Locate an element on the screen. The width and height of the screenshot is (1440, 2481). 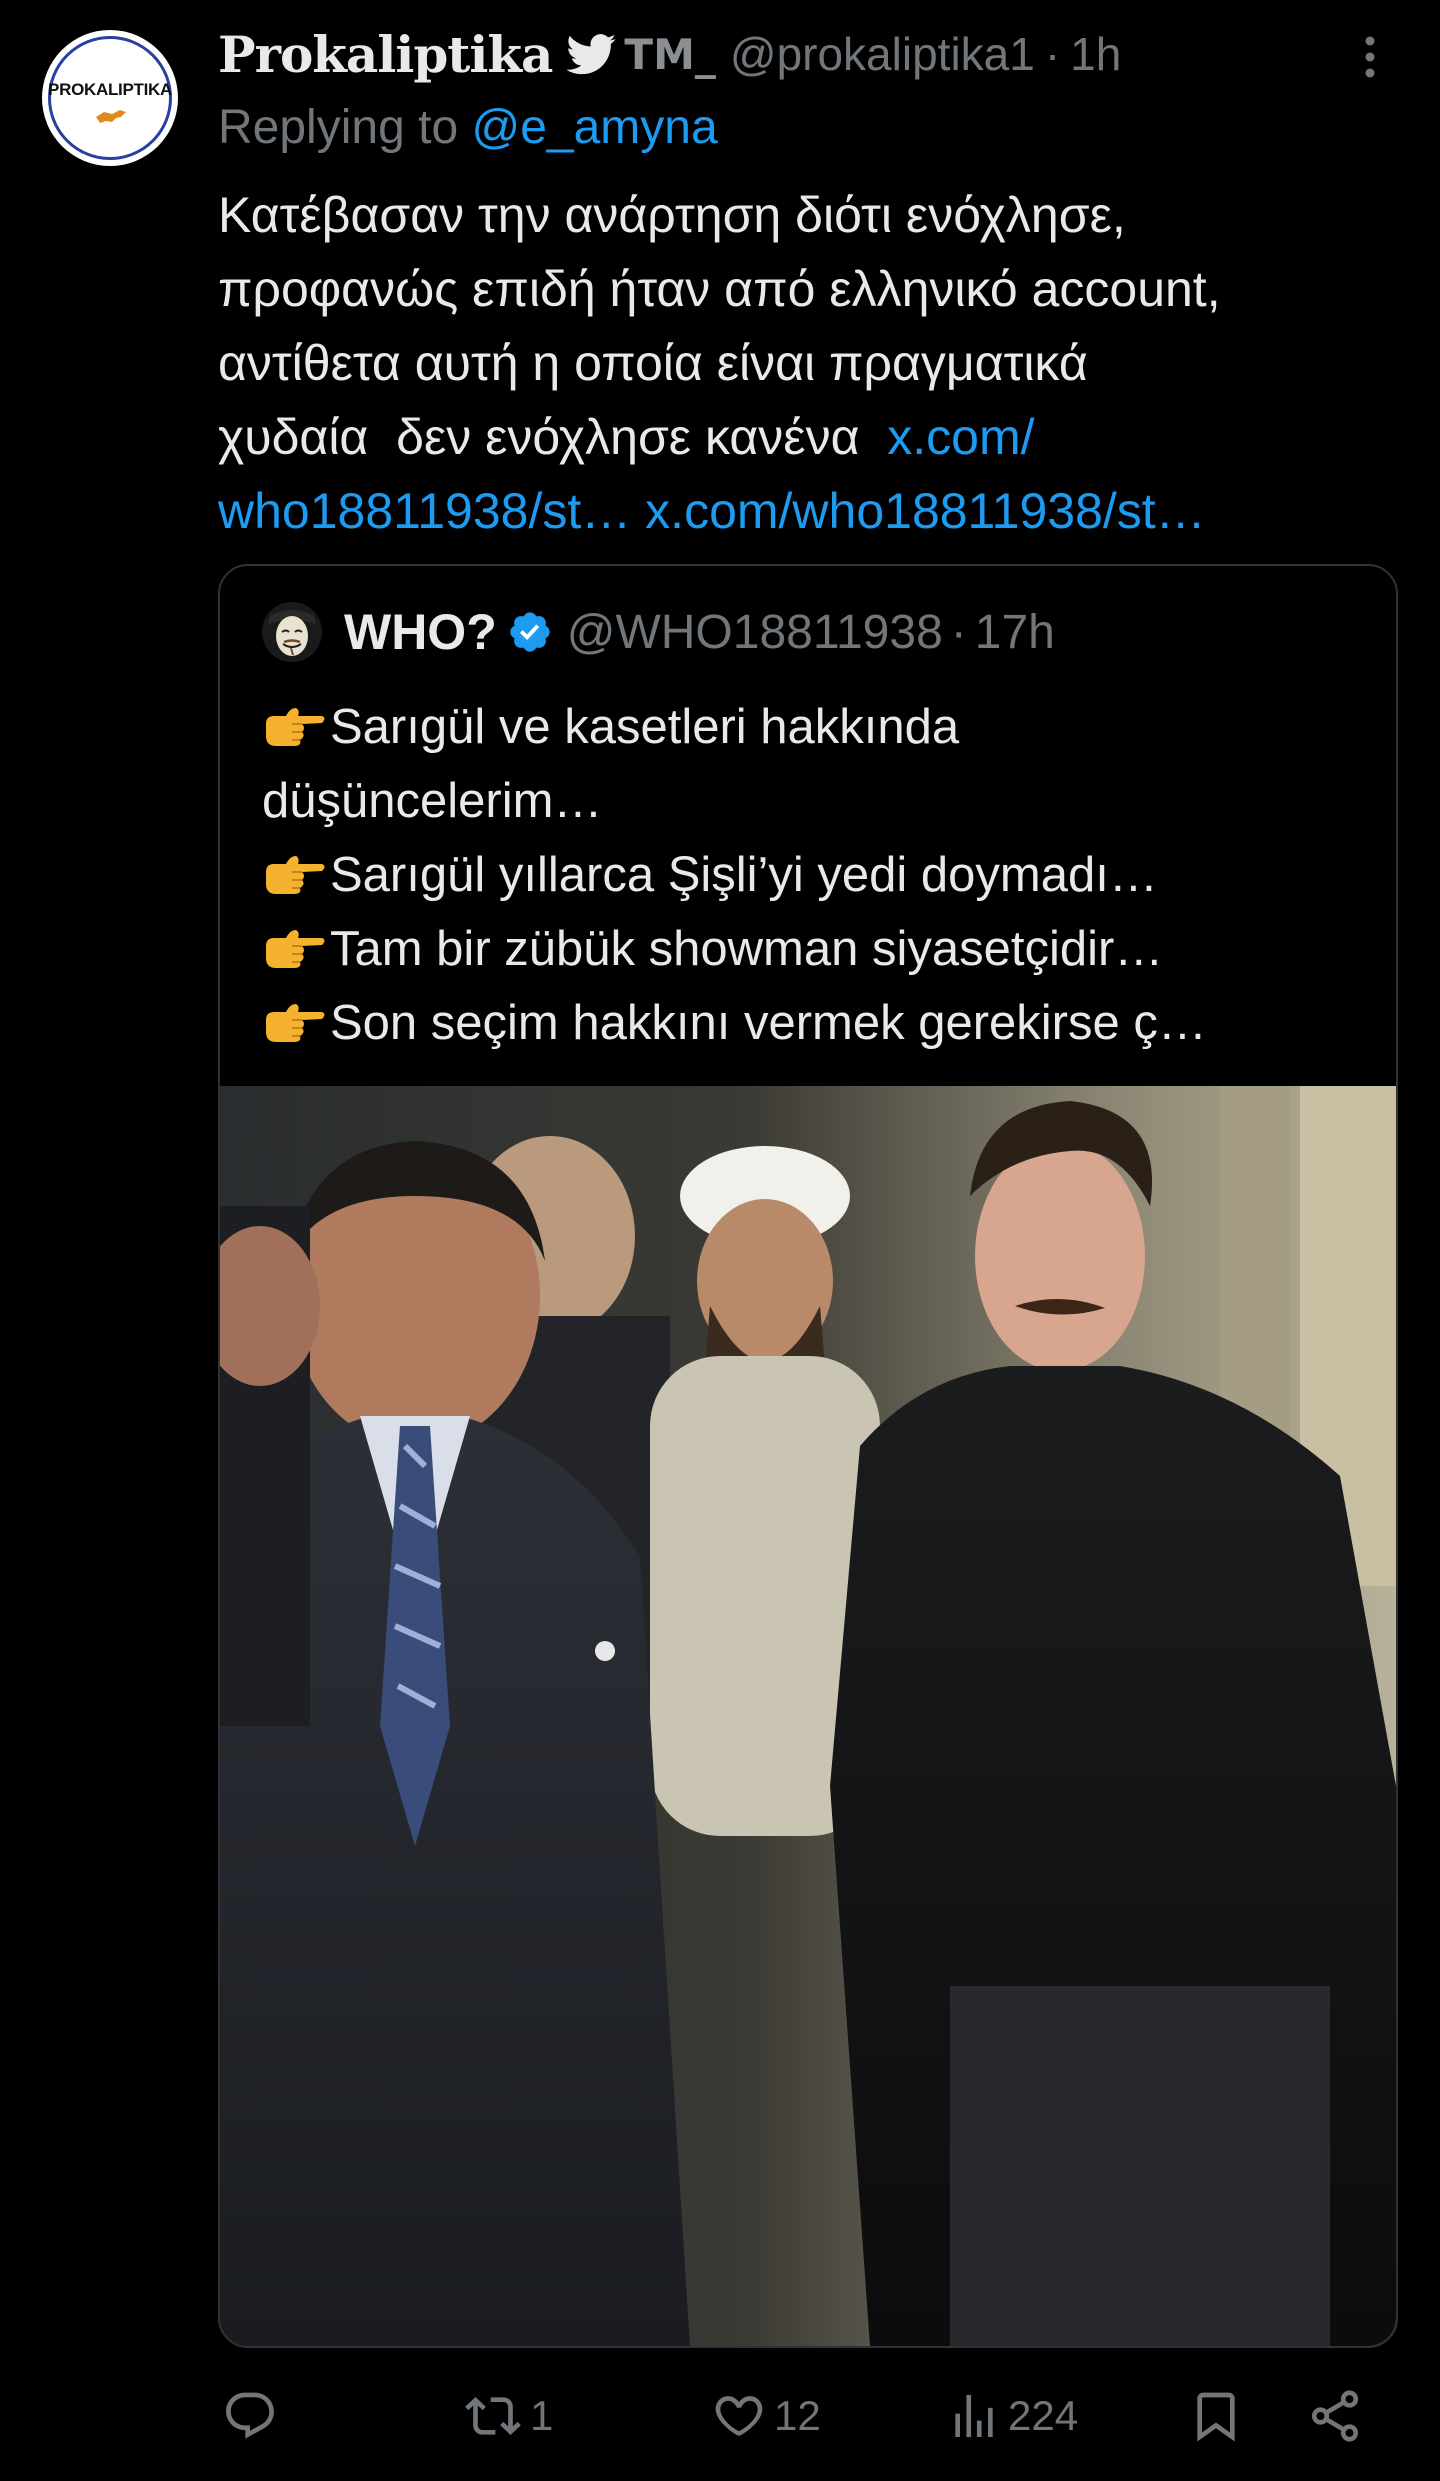
views-count: 224 is located at coordinates (1043, 2415).